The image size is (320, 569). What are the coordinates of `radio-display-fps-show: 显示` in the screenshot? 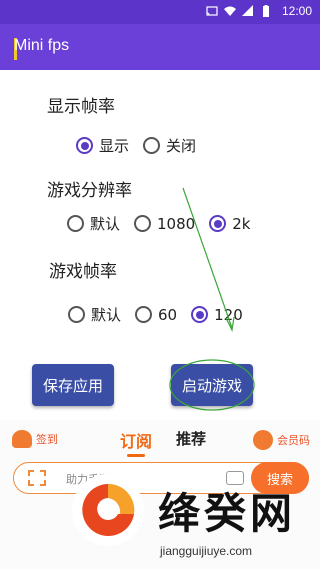 It's located at (102, 145).